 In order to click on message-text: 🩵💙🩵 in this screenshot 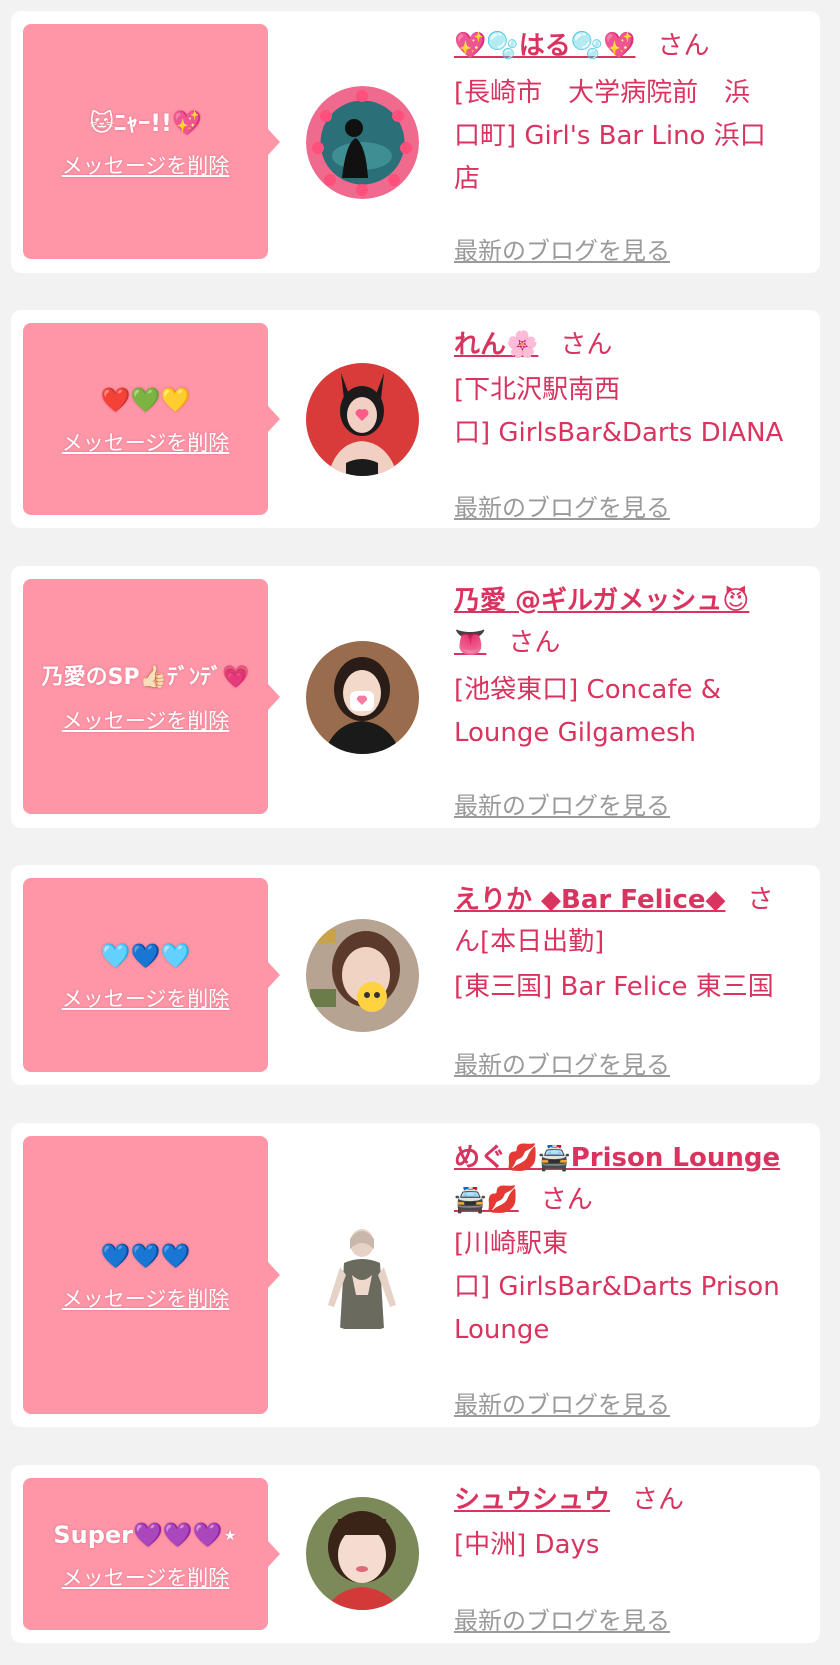, I will do `click(145, 956)`.